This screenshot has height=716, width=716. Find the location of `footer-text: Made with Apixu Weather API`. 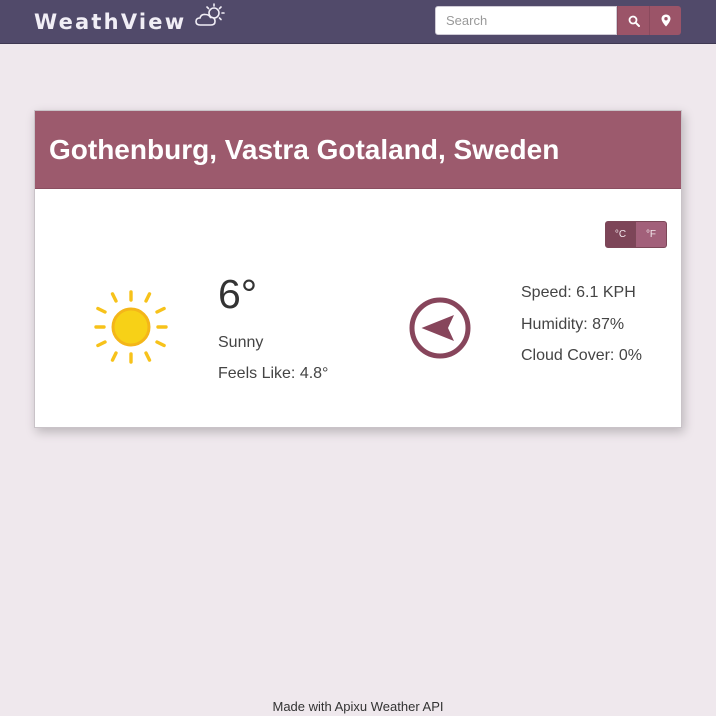

footer-text: Made with Apixu Weather API is located at coordinates (358, 706).